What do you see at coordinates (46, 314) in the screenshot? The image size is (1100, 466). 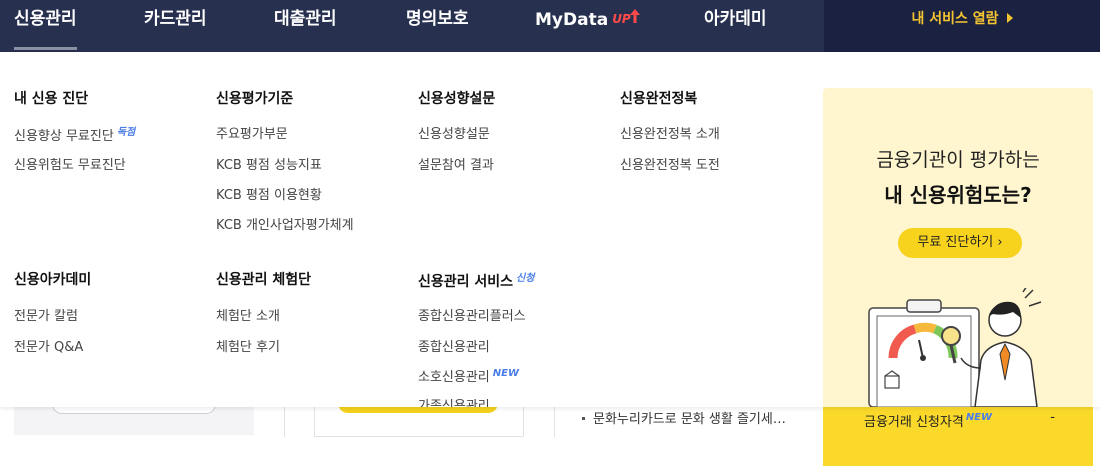 I see `menu-link-expert-column: 전문가 칼럼` at bounding box center [46, 314].